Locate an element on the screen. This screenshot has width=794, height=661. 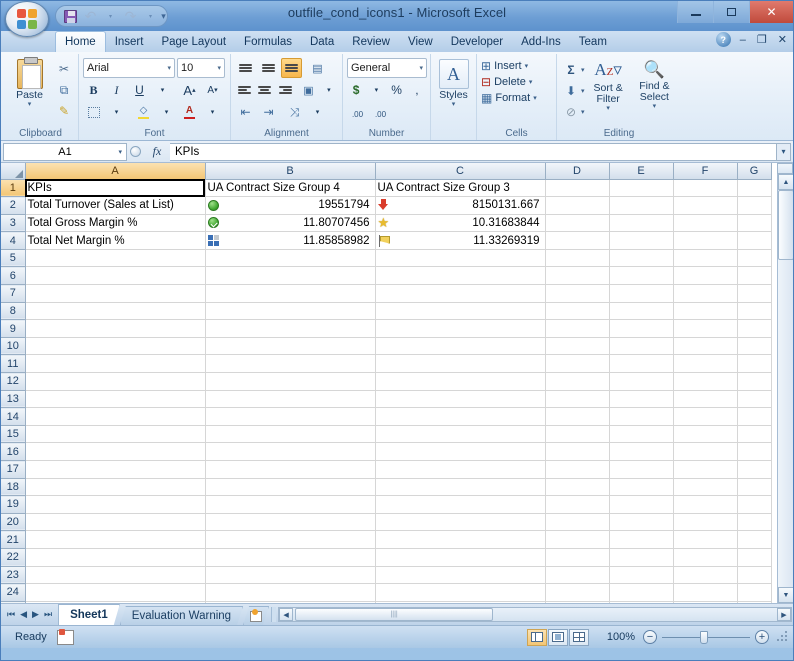
cell-e22 is located at coordinates (641, 557).